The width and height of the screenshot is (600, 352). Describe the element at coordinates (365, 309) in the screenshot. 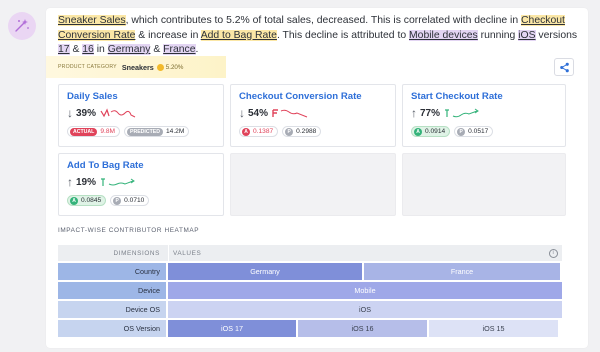

I see `heatmap-cell: iOS` at that location.